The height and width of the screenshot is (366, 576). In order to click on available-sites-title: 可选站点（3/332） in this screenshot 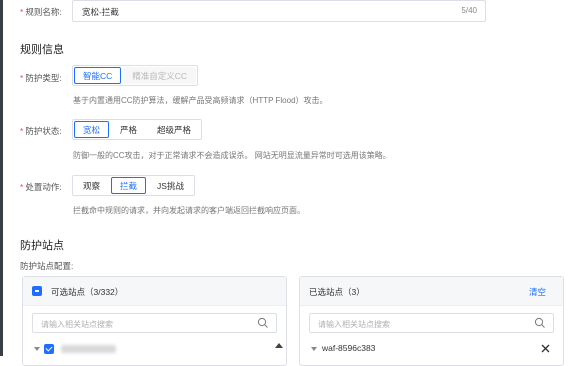, I will do `click(87, 292)`.